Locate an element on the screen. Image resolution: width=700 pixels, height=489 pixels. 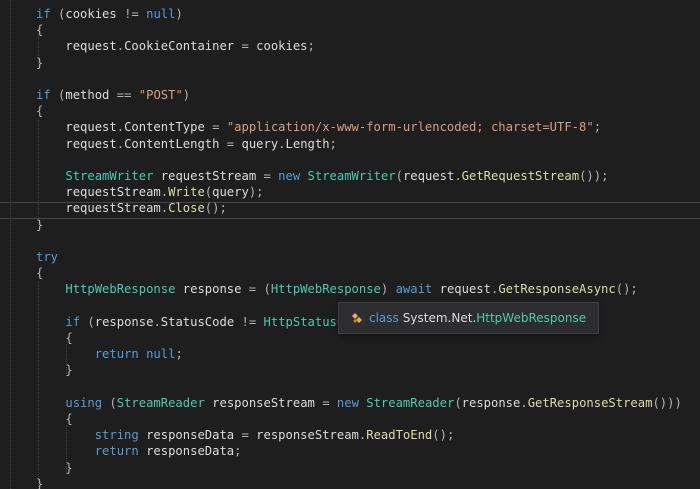
code-token: Close is located at coordinates (186, 208).